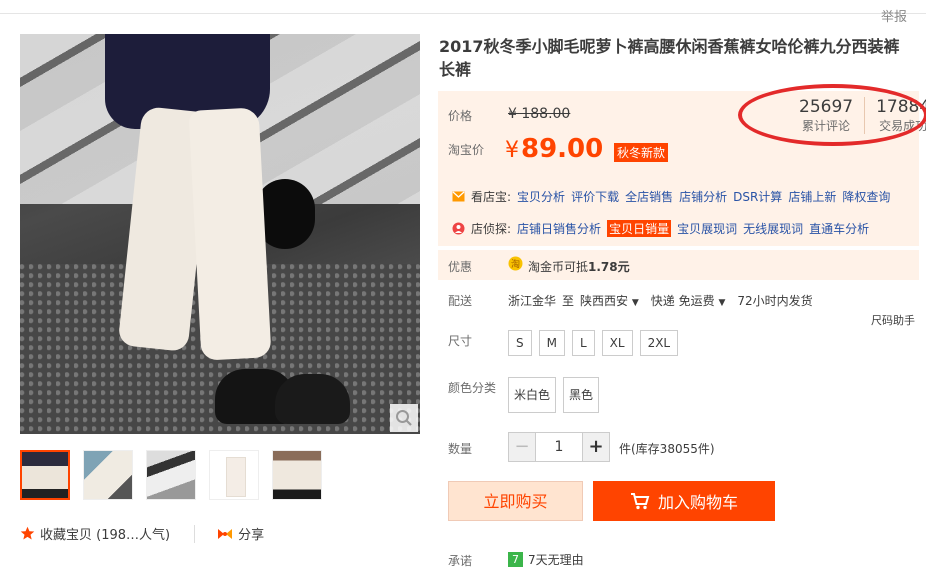 This screenshot has width=926, height=577. Describe the element at coordinates (669, 58) in the screenshot. I see `product-title: 2017秋冬季小脚毛呢萝卜裤高腰休闲香蕉裤女哈伦裤九分西装裤长裤` at that location.